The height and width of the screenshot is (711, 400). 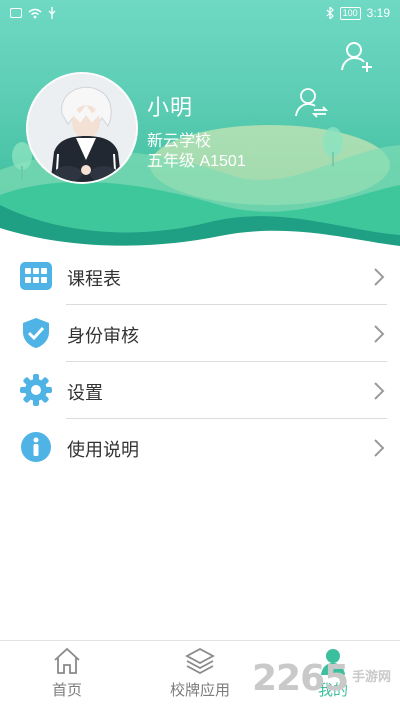 I want to click on menu-item-label: 设置, so click(x=85, y=393).